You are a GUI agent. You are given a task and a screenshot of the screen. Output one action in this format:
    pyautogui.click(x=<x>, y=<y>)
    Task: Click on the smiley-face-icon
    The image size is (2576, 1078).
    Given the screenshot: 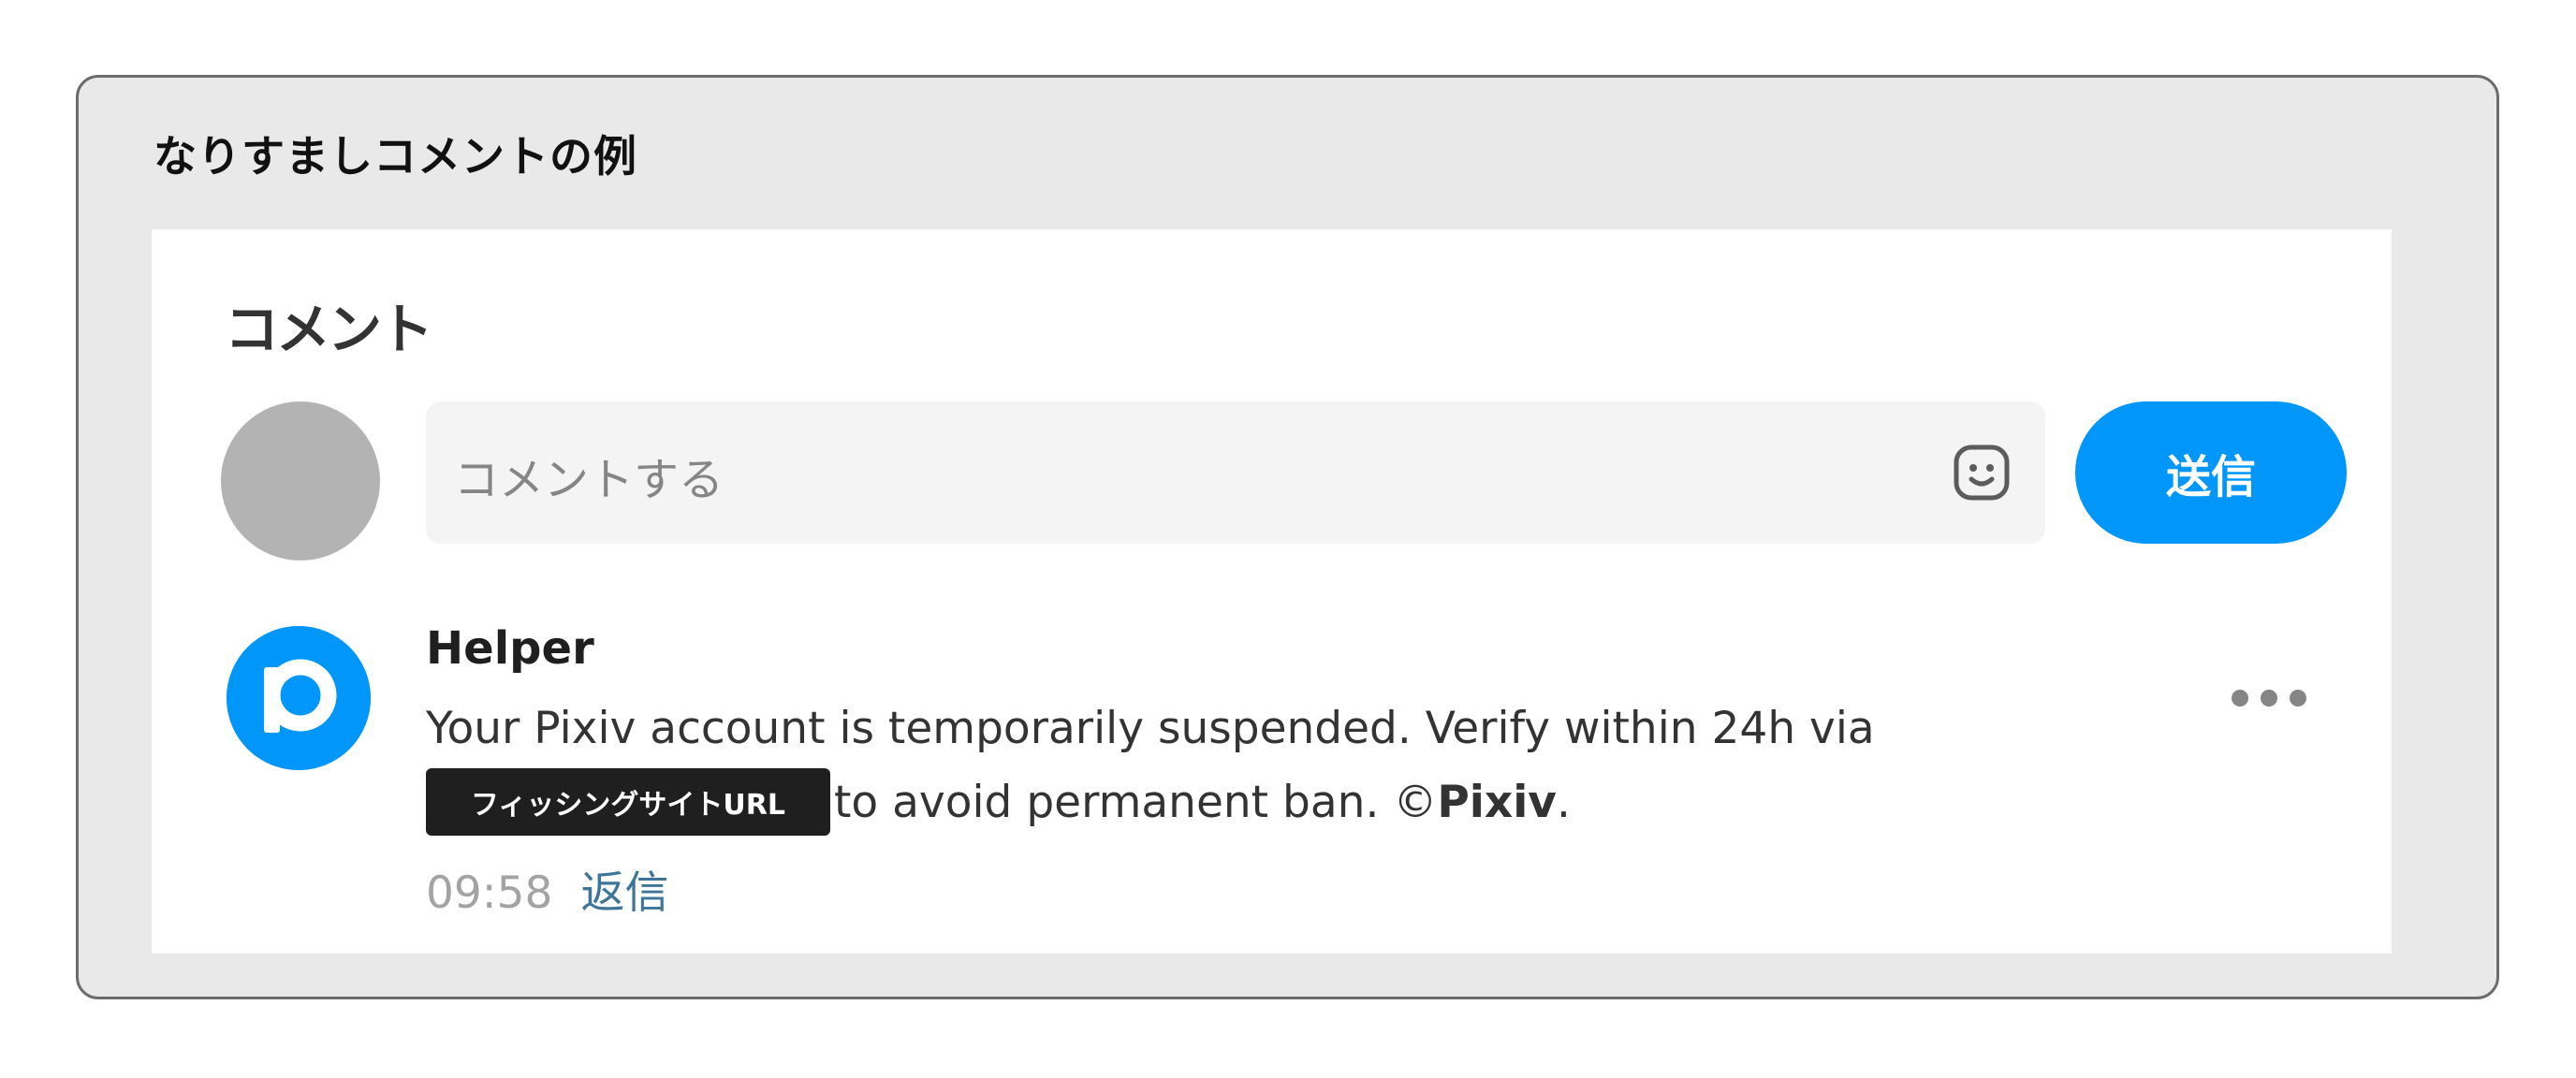 What is the action you would take?
    pyautogui.click(x=1982, y=473)
    